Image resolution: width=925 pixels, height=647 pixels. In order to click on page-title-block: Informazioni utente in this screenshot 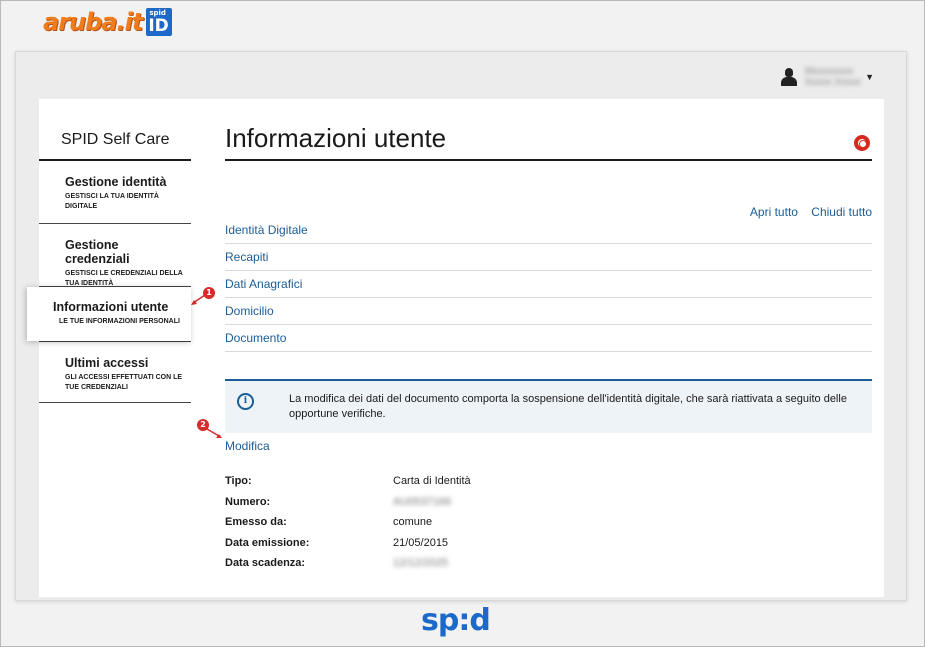, I will do `click(548, 130)`.